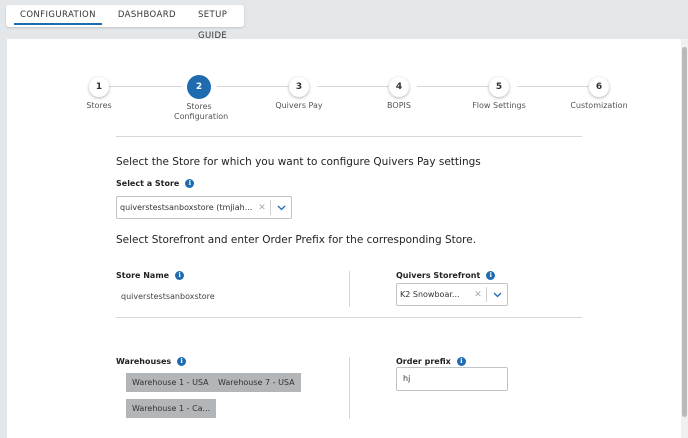  Describe the element at coordinates (299, 87) in the screenshot. I see `step-number: 3` at that location.